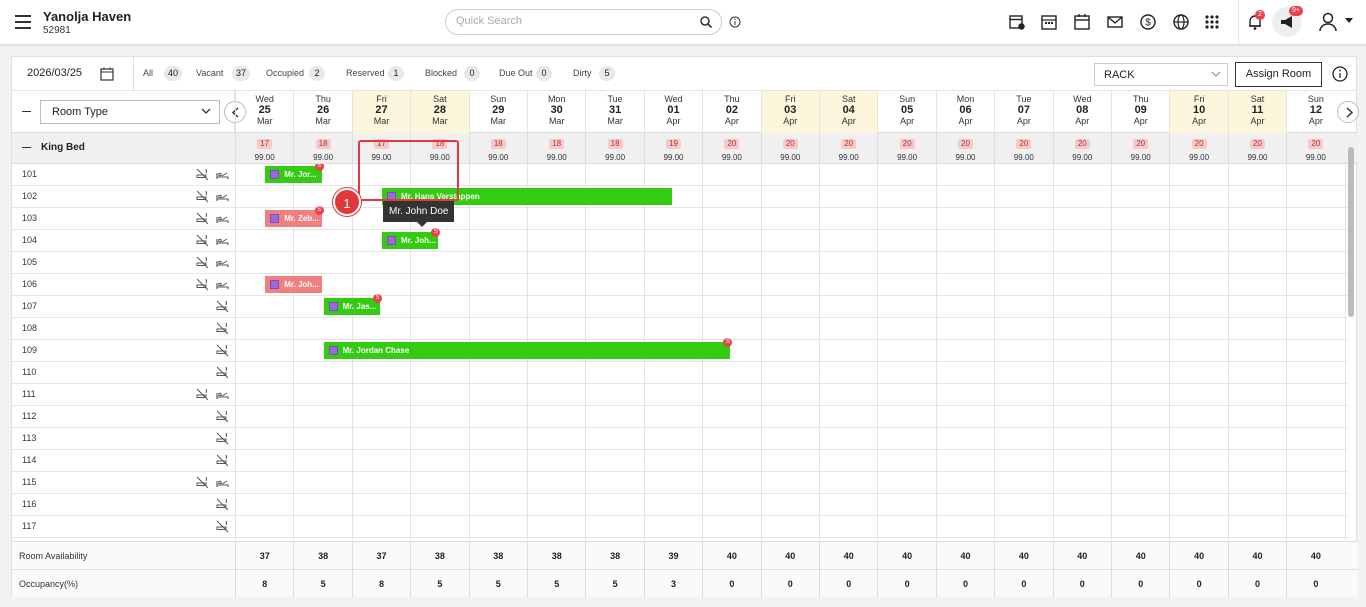 This screenshot has width=1366, height=607. Describe the element at coordinates (848, 112) in the screenshot. I see `date-column-header: Sat 04 Apr` at that location.